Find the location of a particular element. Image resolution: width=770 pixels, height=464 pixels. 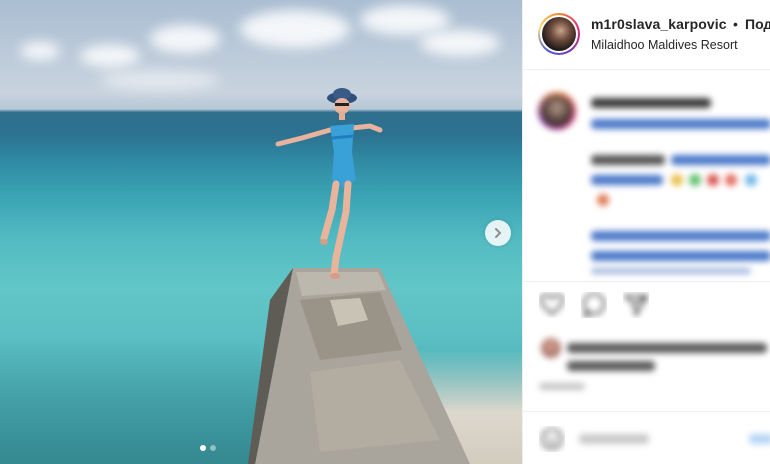

carousel-next-button is located at coordinates (498, 233).